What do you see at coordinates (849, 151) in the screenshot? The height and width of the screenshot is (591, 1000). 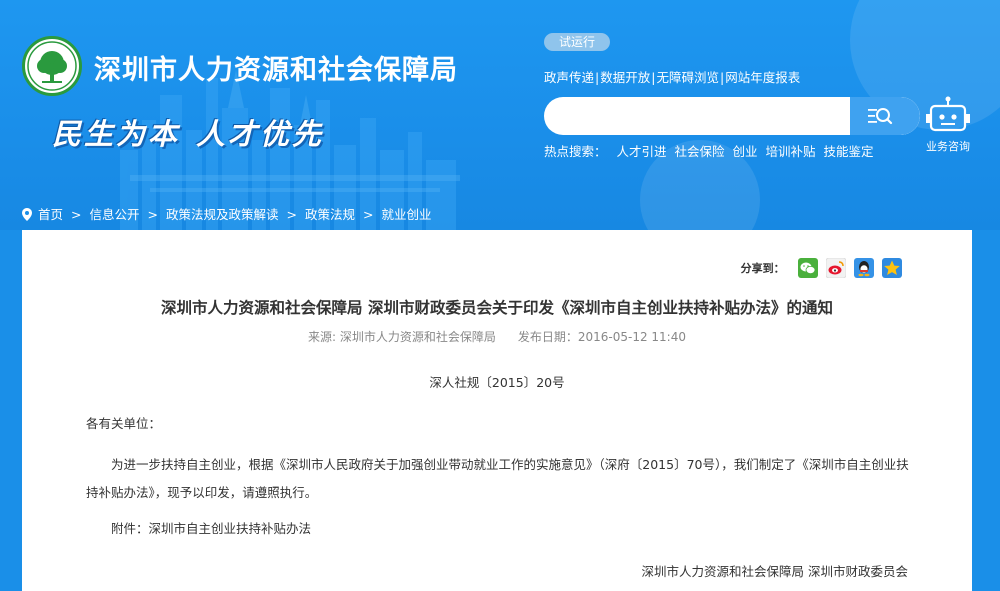 I see `hot-search-item: 技能鉴定` at bounding box center [849, 151].